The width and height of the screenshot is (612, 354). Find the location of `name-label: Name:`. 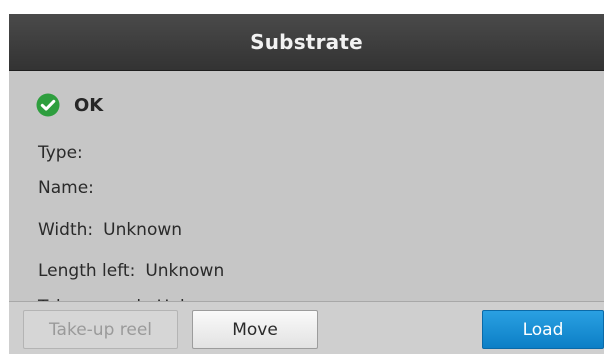

name-label: Name: is located at coordinates (66, 188).